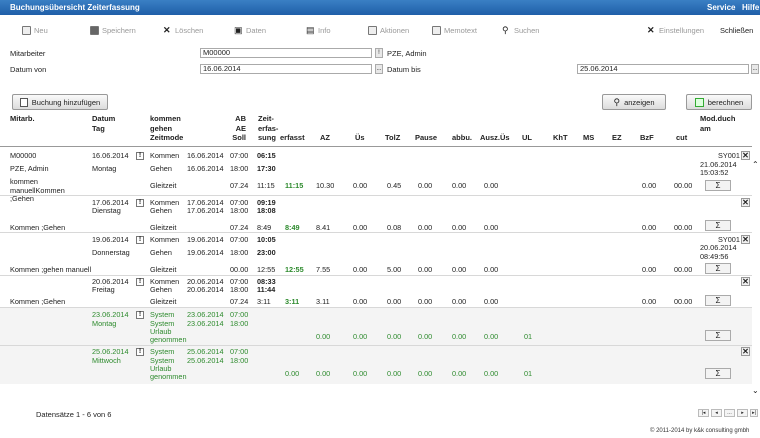  What do you see at coordinates (104, 123) in the screenshot?
I see `col-datum: Datum Tag` at bounding box center [104, 123].